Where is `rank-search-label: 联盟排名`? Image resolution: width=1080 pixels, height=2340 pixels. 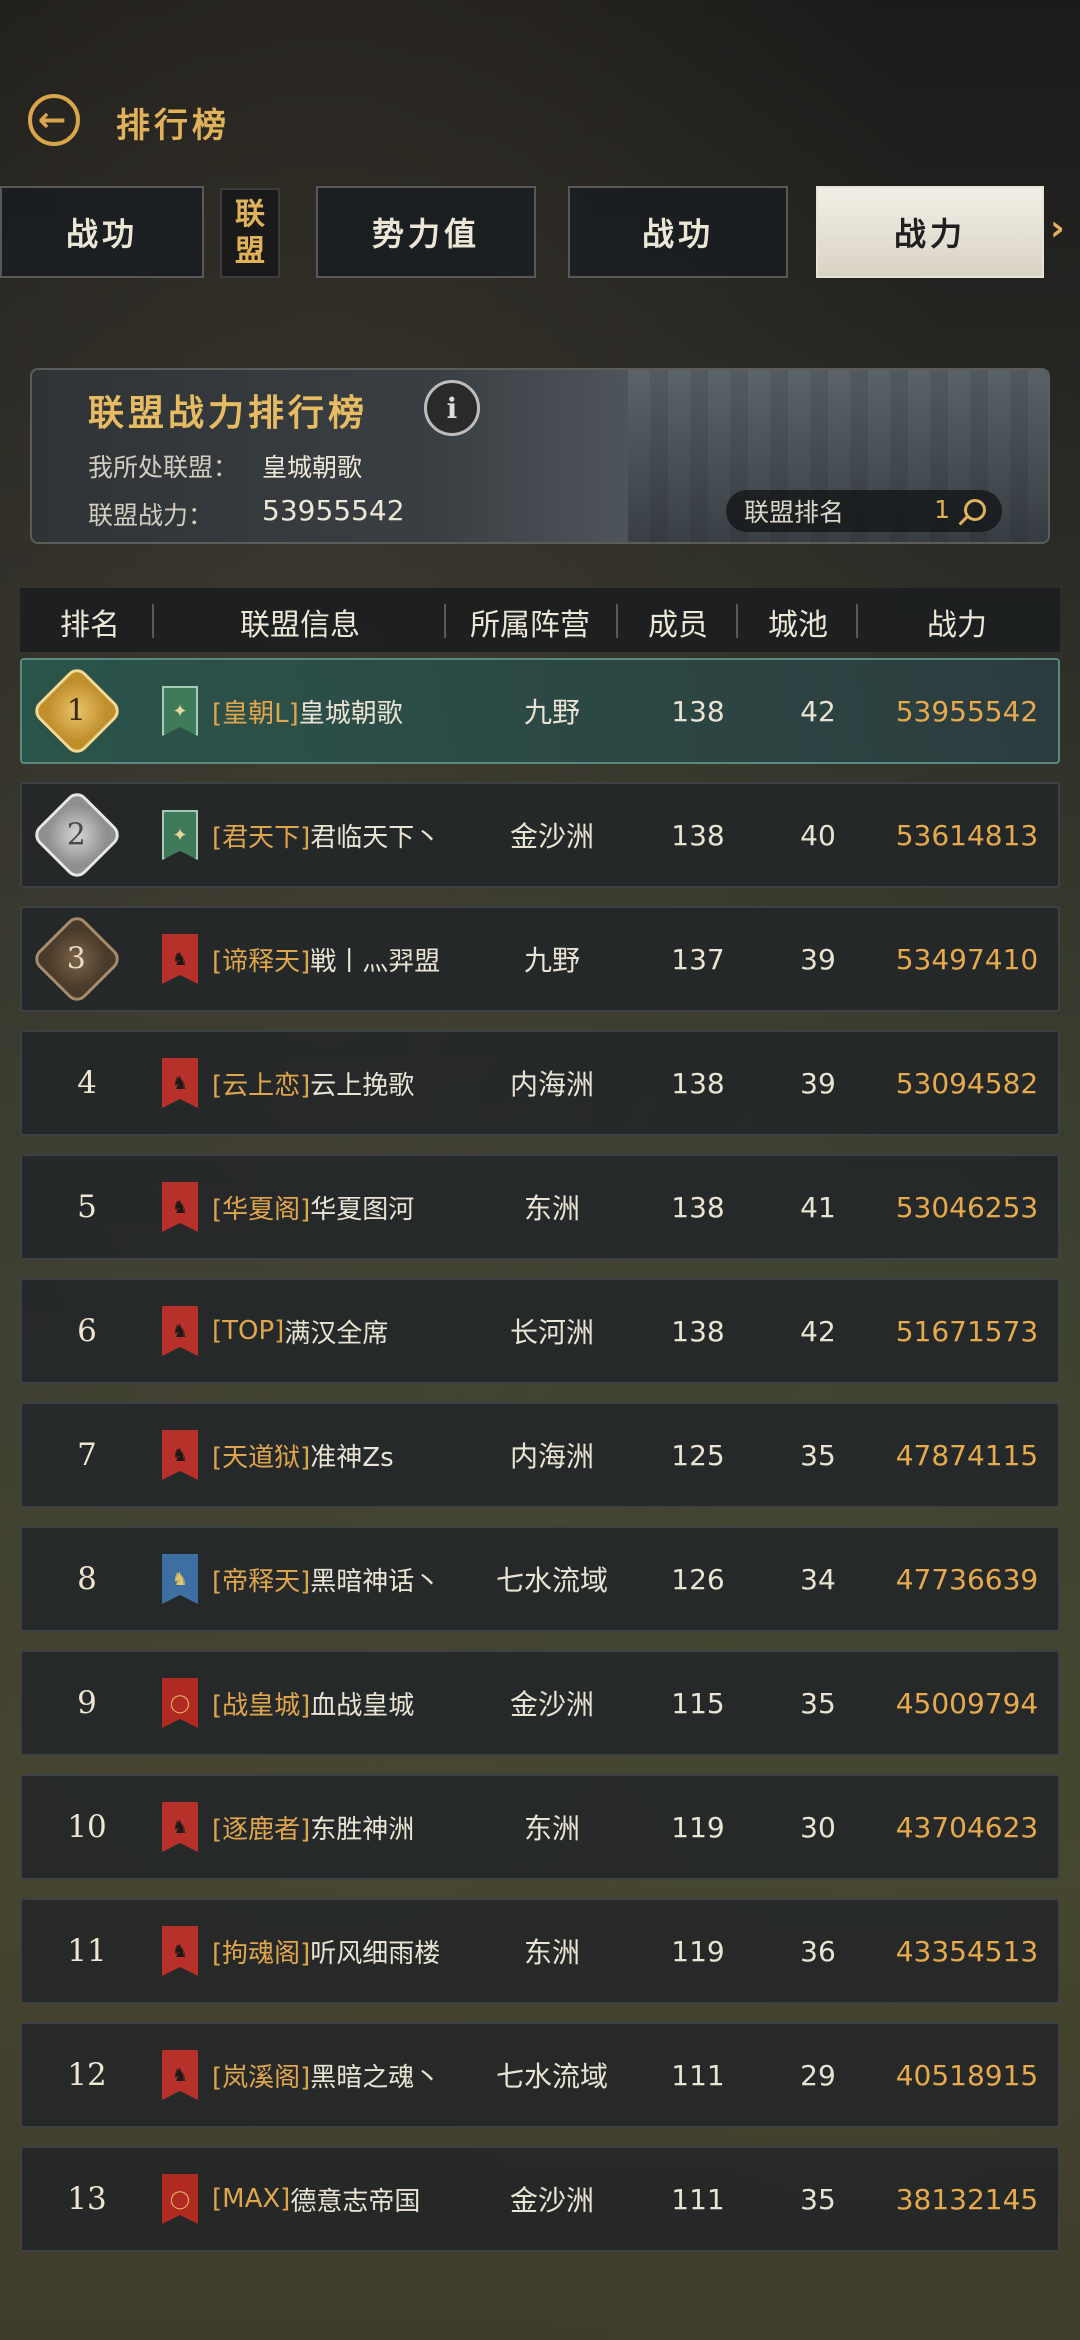 rank-search-label: 联盟排名 is located at coordinates (794, 512).